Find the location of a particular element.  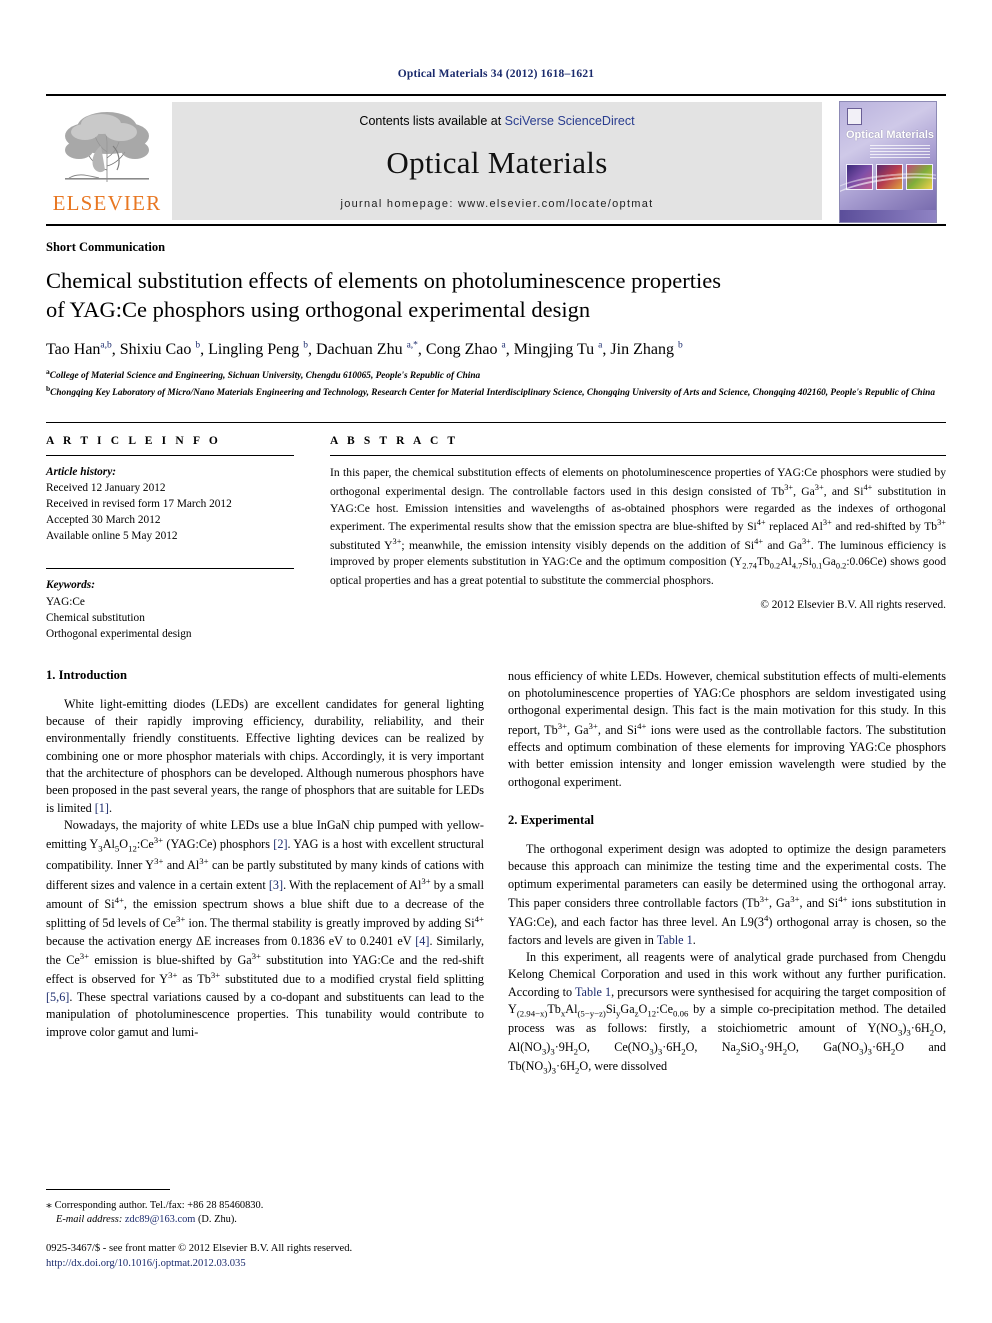

keywords-rule is located at coordinates (170, 569).